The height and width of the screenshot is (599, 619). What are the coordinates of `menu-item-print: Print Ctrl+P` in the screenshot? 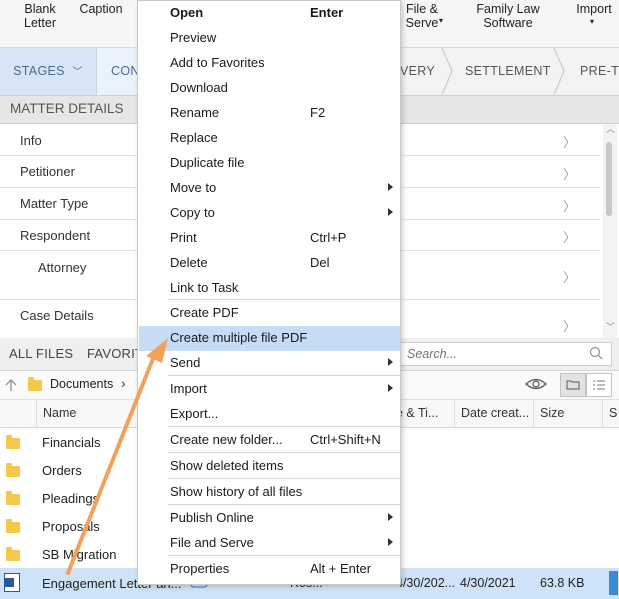 It's located at (269, 238).